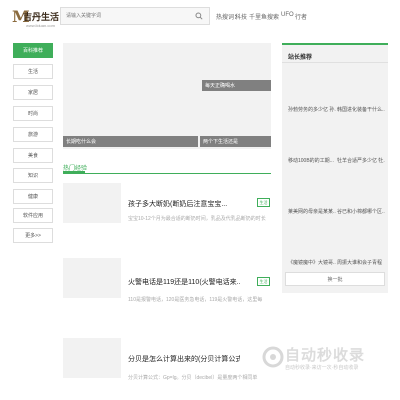 This screenshot has width=400, height=400. I want to click on recommend-panel-divider, so click(335, 62).